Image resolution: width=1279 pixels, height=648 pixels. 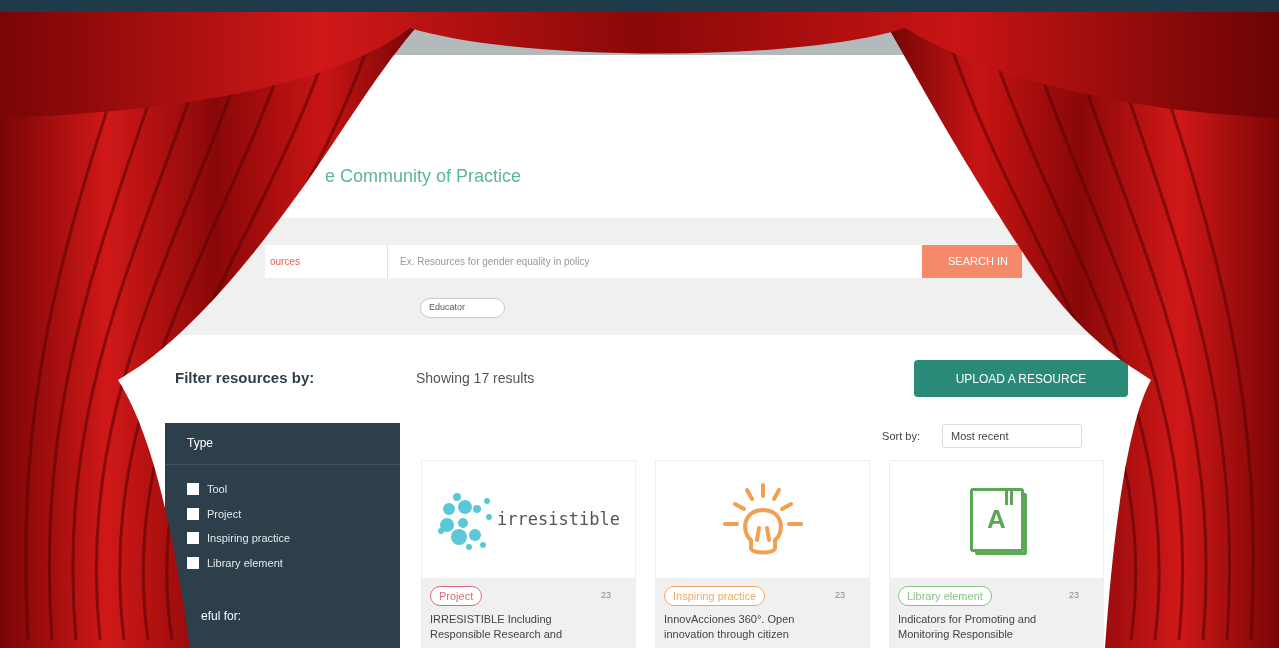 I want to click on card-title: Indicators for Promoting and Monitoring Responsible, so click(x=968, y=627).